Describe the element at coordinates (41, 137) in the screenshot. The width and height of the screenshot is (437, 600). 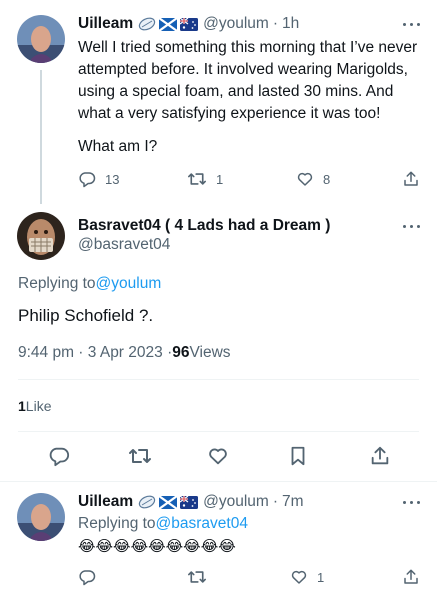
I see `thread-line` at that location.